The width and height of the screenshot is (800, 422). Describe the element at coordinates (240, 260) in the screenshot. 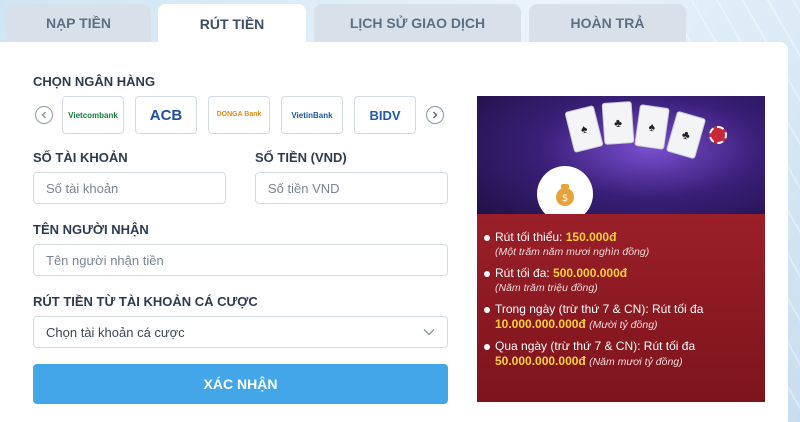

I see `recipient-input` at that location.